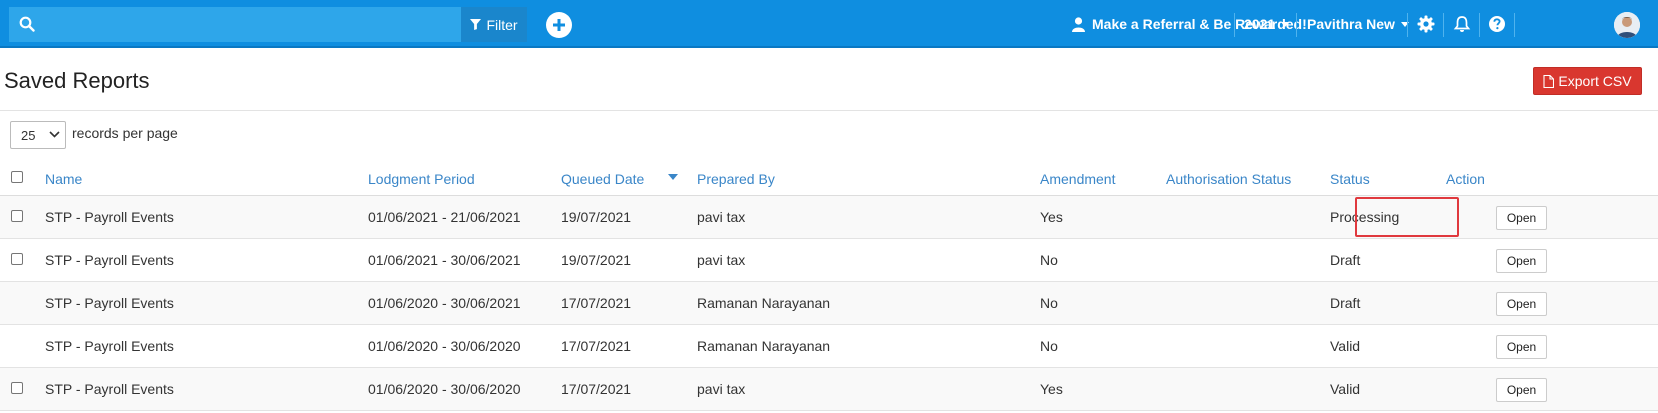 The image size is (1658, 413). Describe the element at coordinates (421, 179) in the screenshot. I see `column-header-lodgment-period: Lodgment Period` at that location.